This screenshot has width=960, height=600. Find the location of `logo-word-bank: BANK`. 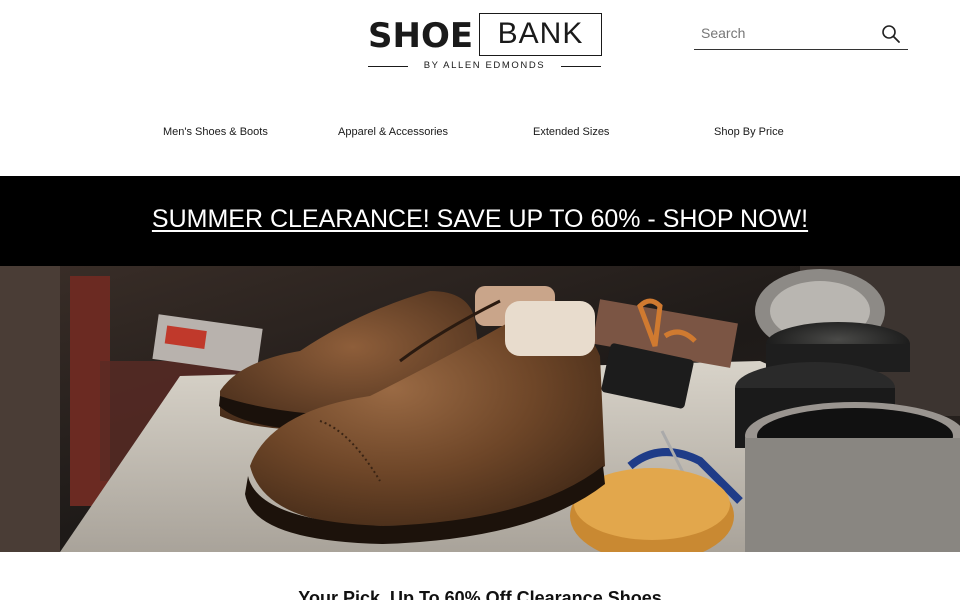

logo-word-bank: BANK is located at coordinates (540, 33).